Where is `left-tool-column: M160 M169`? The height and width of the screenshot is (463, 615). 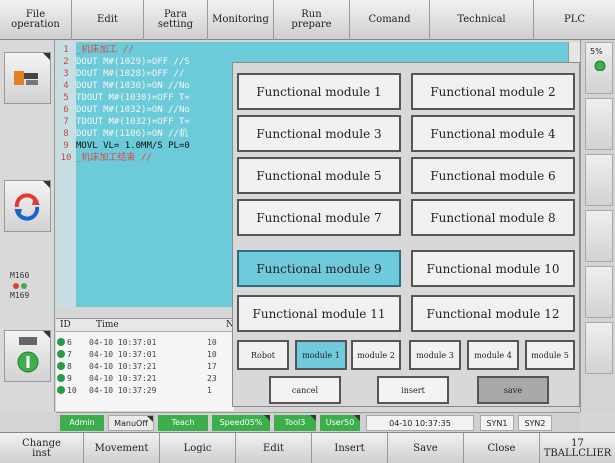 left-tool-column: M160 M169 is located at coordinates (27, 226).